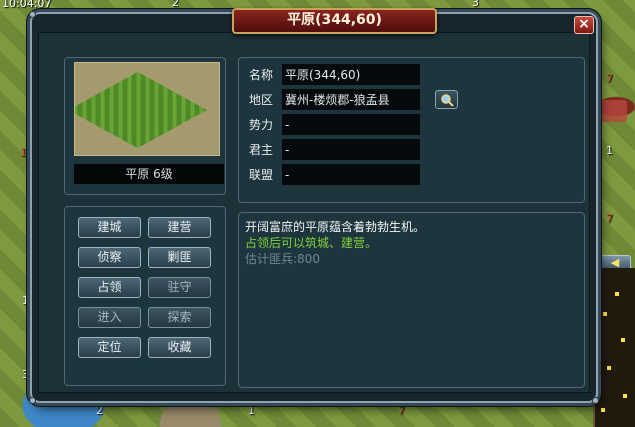 This screenshot has width=635, height=427. I want to click on locate-button: 定位, so click(109, 347).